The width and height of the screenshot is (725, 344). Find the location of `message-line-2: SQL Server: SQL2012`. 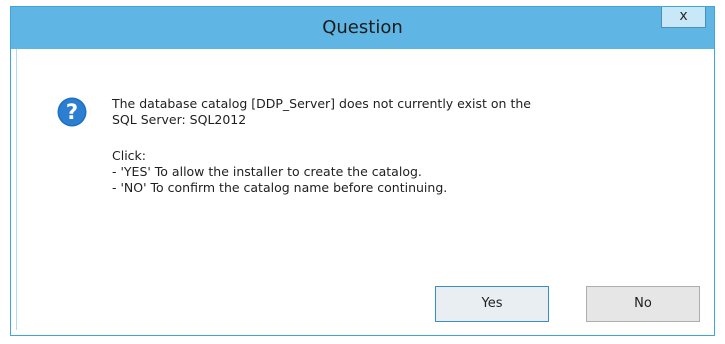

message-line-2: SQL Server: SQL2012 is located at coordinates (179, 119).